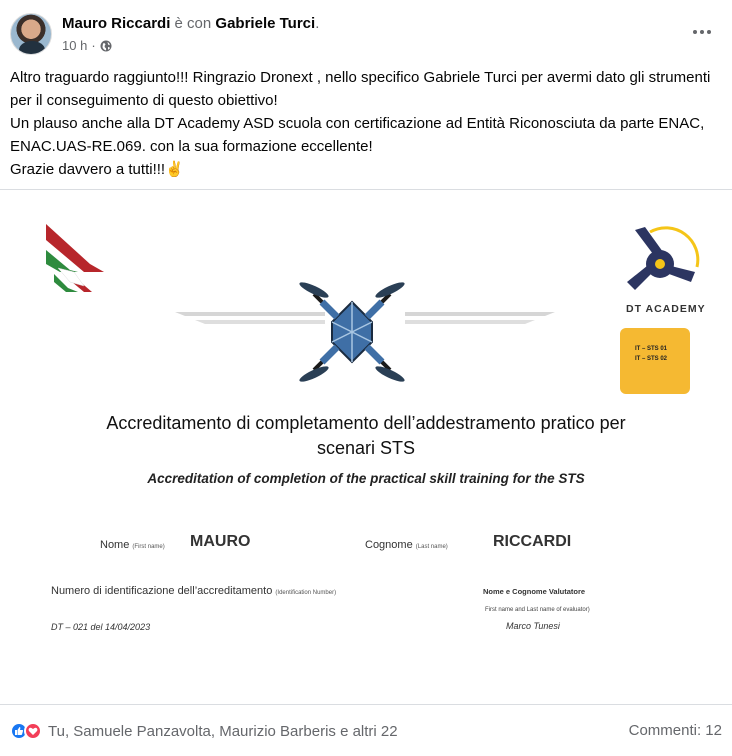  I want to click on name-label-en: (First name), so click(148, 547).